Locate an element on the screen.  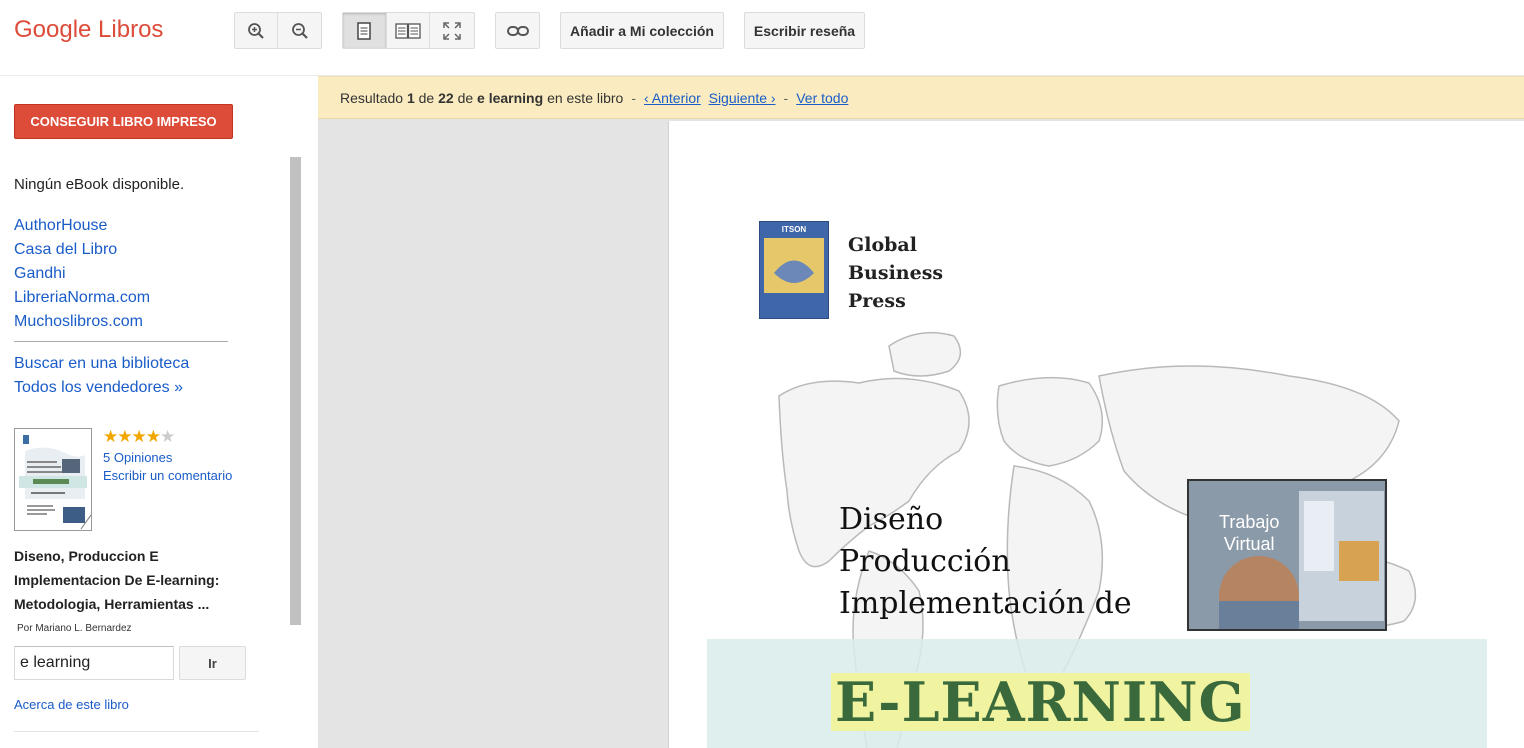
buy-print-book-button: CONSEGUIR LIBRO IMPRESO is located at coordinates (123, 121).